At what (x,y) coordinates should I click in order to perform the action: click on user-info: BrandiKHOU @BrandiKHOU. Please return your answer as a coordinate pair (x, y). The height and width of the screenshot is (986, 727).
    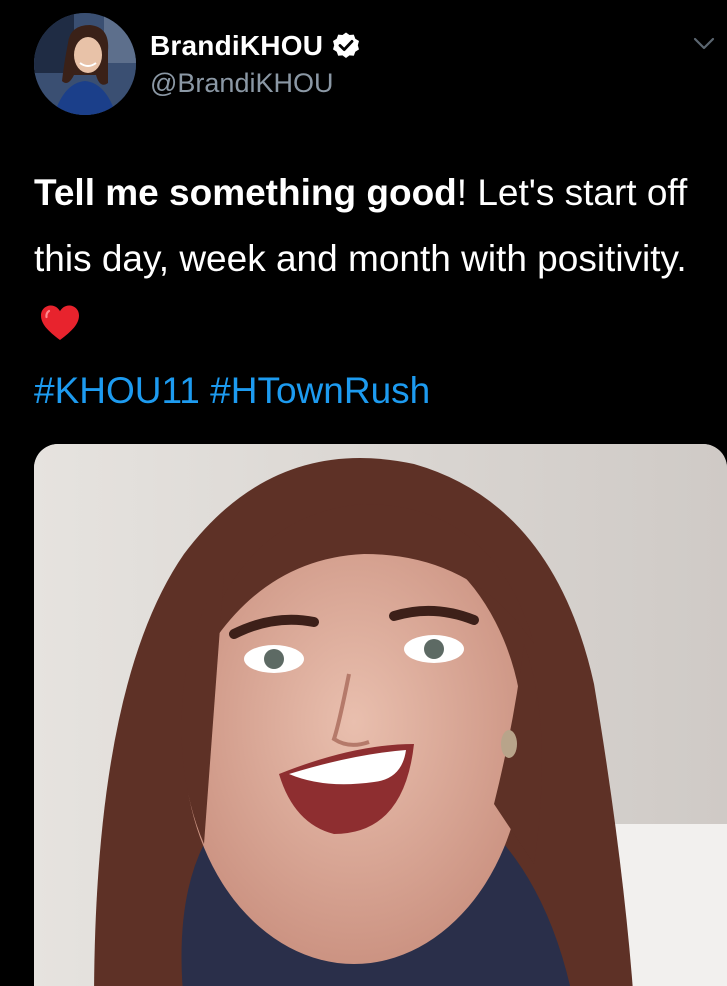
    Looking at the image, I should click on (255, 63).